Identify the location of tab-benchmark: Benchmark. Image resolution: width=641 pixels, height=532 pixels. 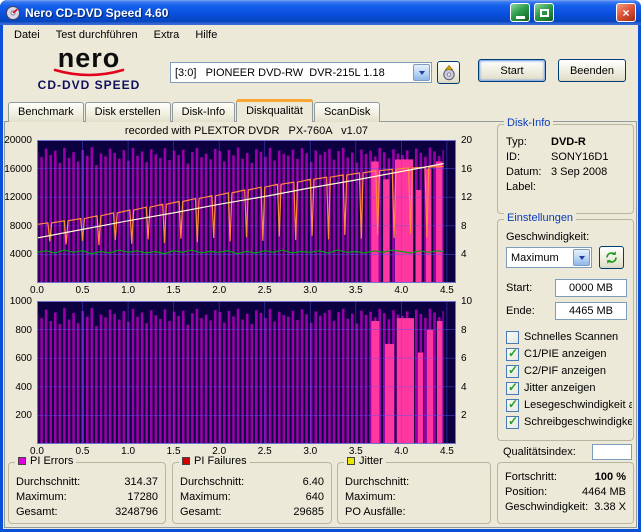
(46, 112).